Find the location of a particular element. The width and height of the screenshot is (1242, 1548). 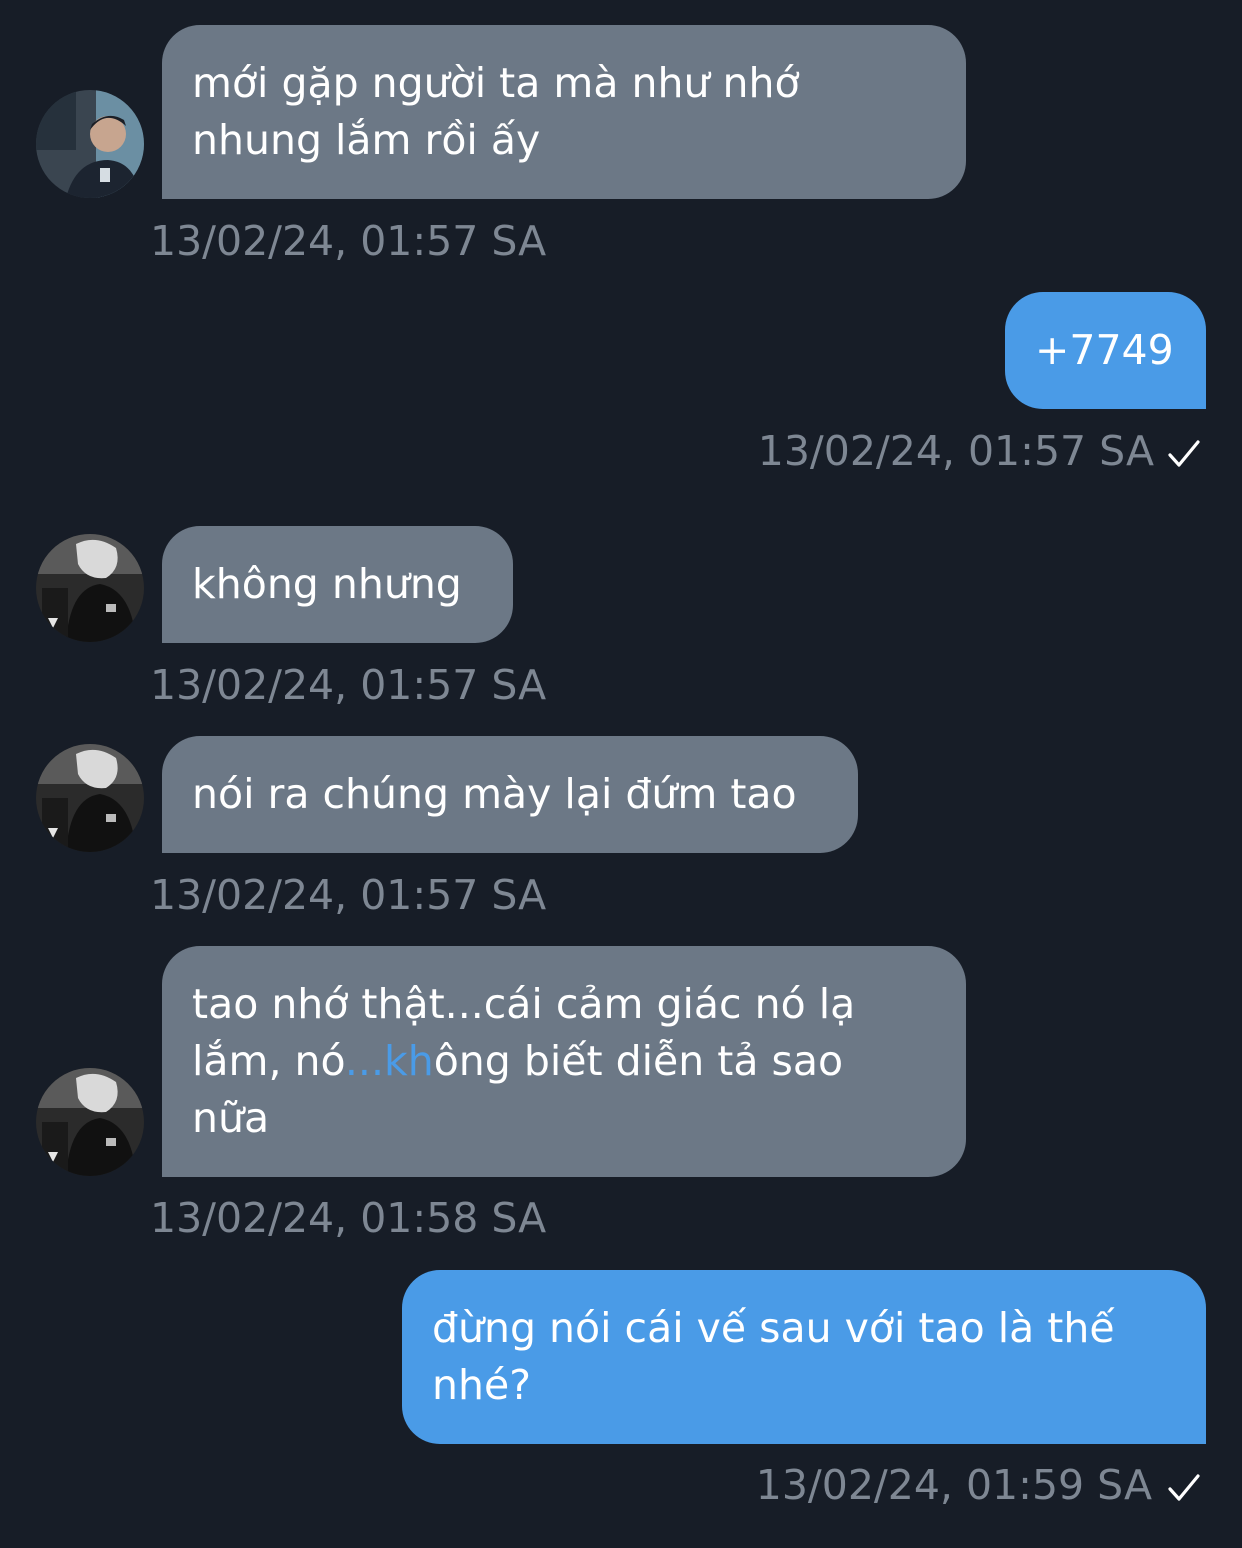

message-text: nói ra chúng mày lại đứm tao is located at coordinates (494, 794).